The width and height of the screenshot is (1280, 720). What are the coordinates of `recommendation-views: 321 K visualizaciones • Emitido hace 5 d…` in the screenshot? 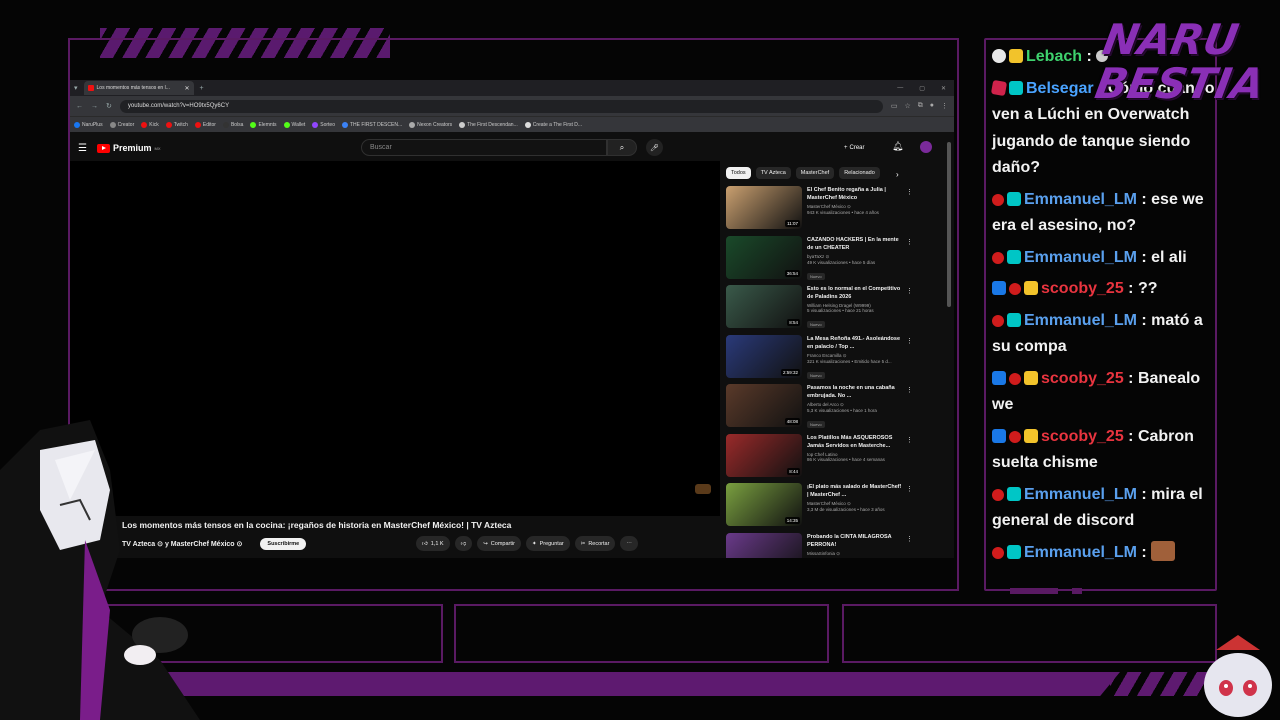 It's located at (849, 361).